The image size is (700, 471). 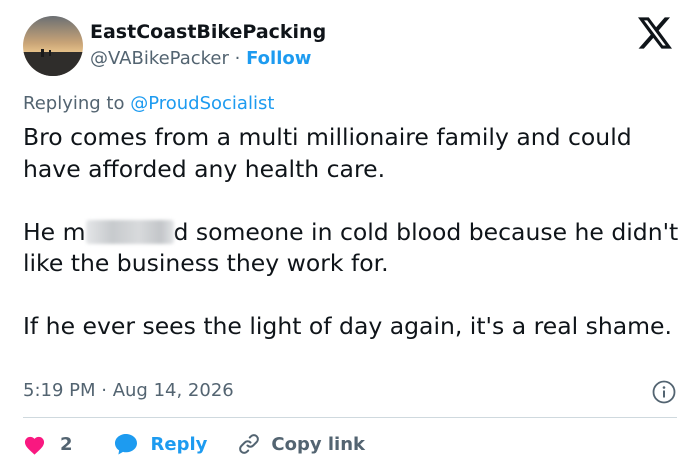 I want to click on like-count: 2, so click(x=66, y=444).